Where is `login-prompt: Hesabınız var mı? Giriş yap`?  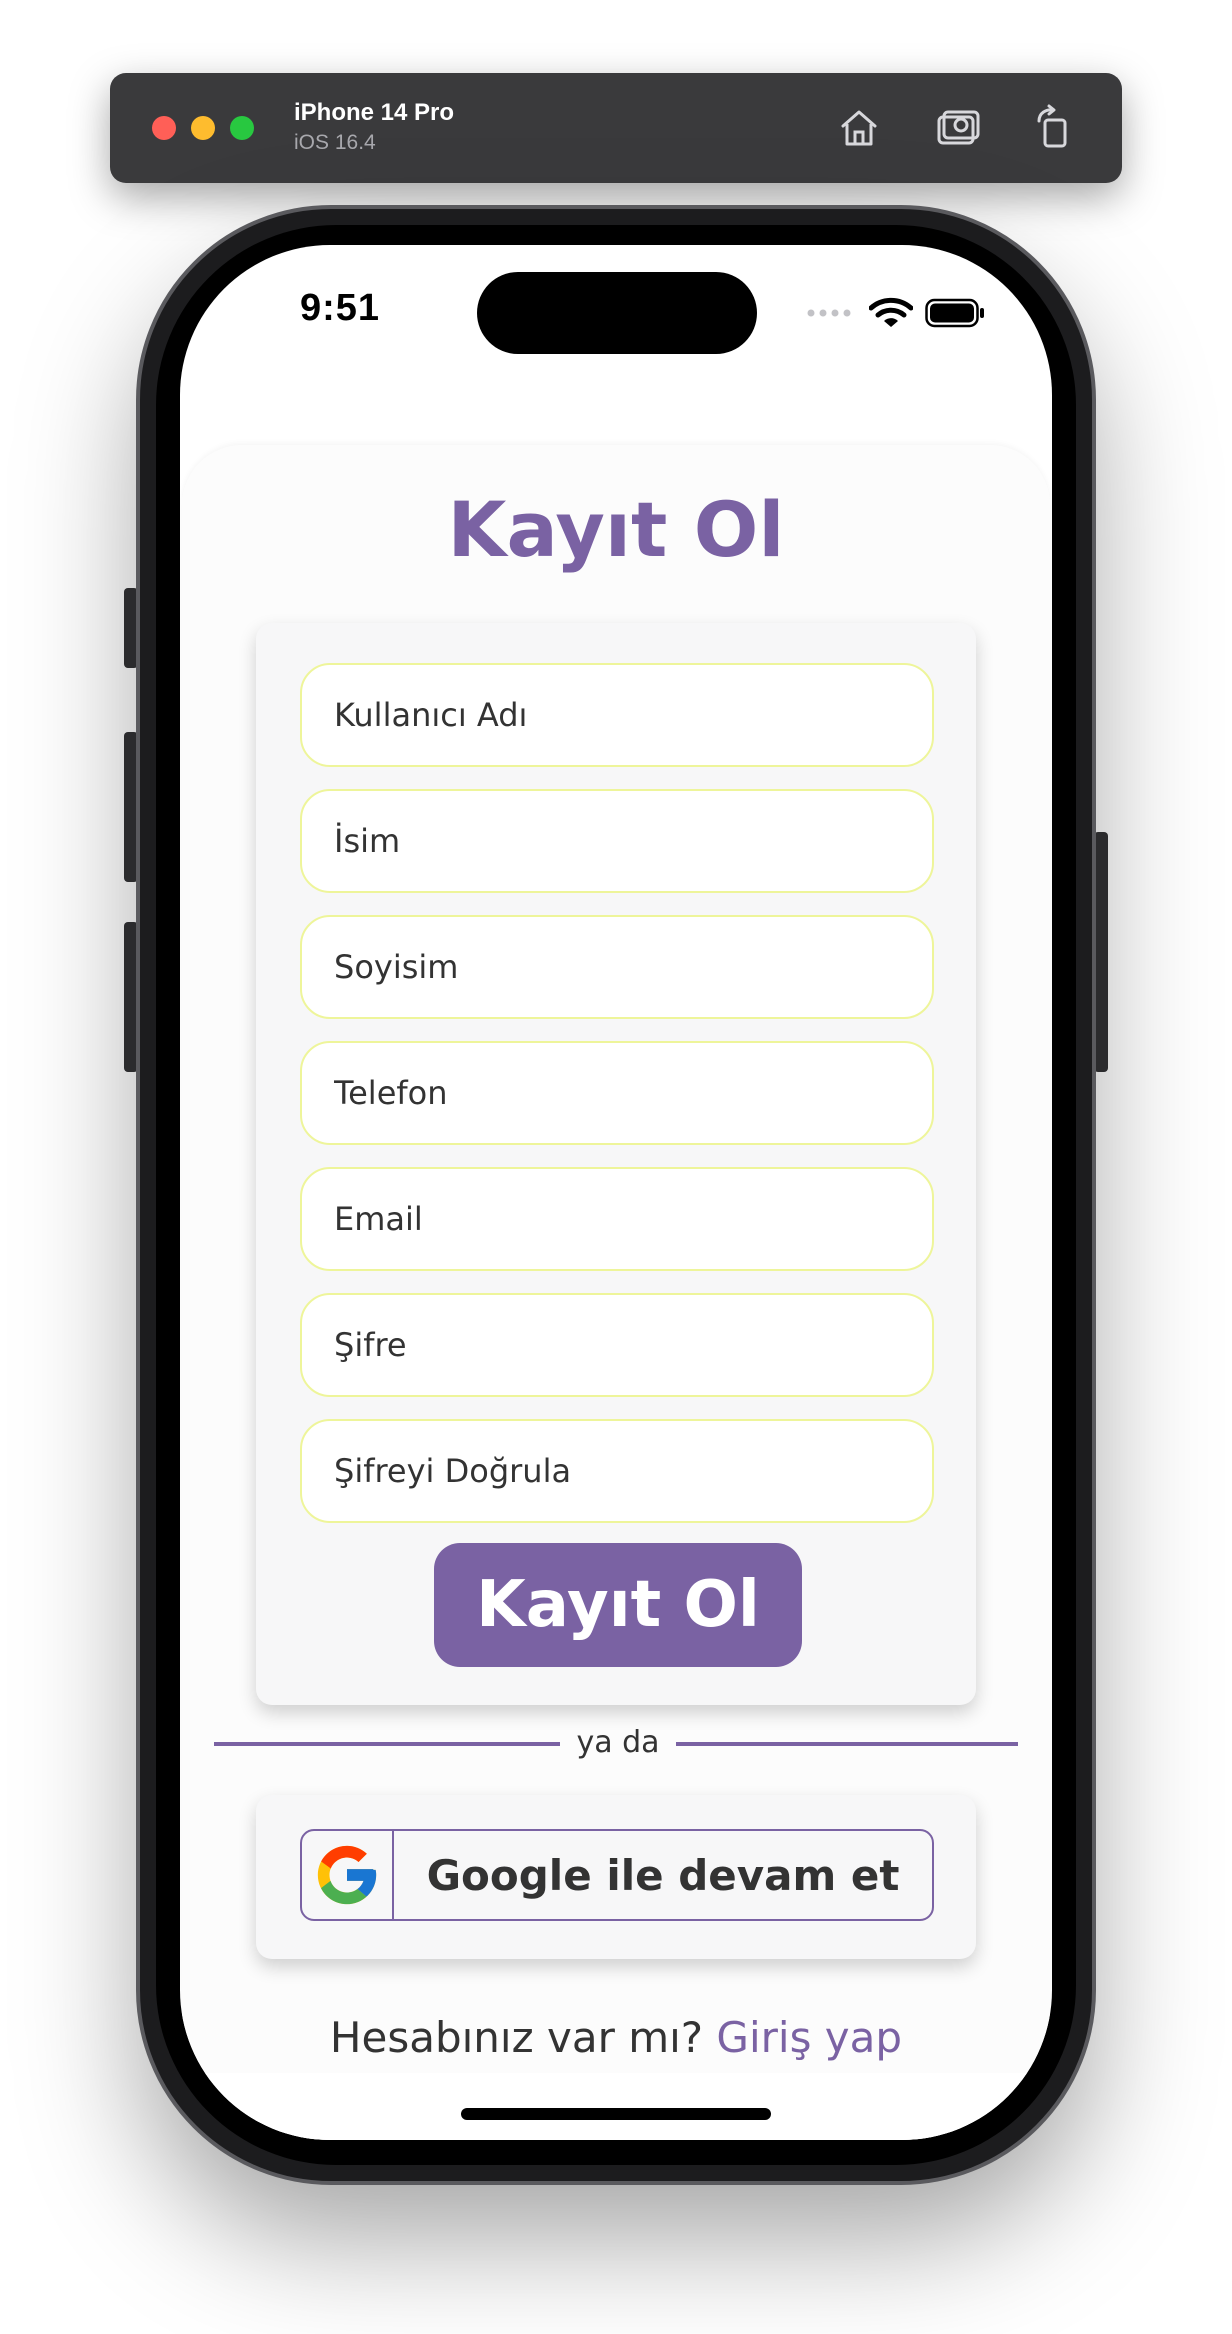 login-prompt: Hesabınız var mı? Giriş yap is located at coordinates (616, 2037).